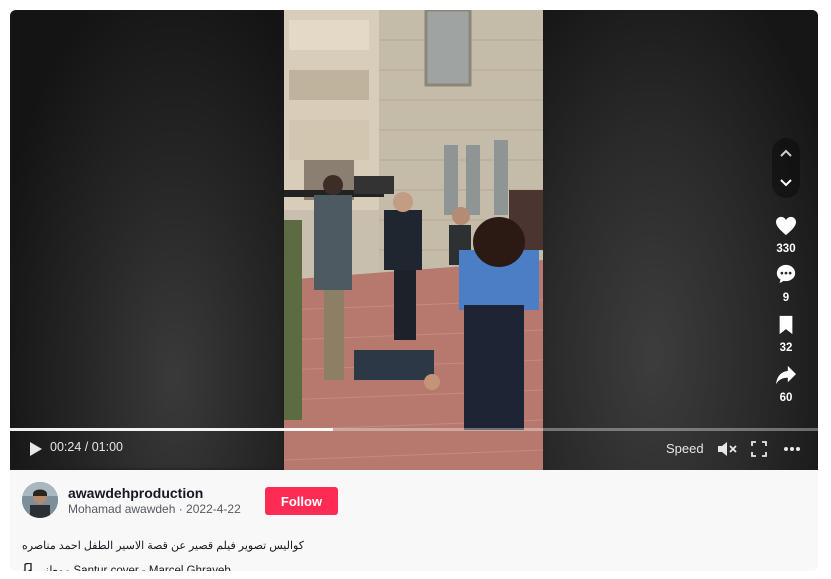  Describe the element at coordinates (786, 348) in the screenshot. I see `save-count: 32` at that location.